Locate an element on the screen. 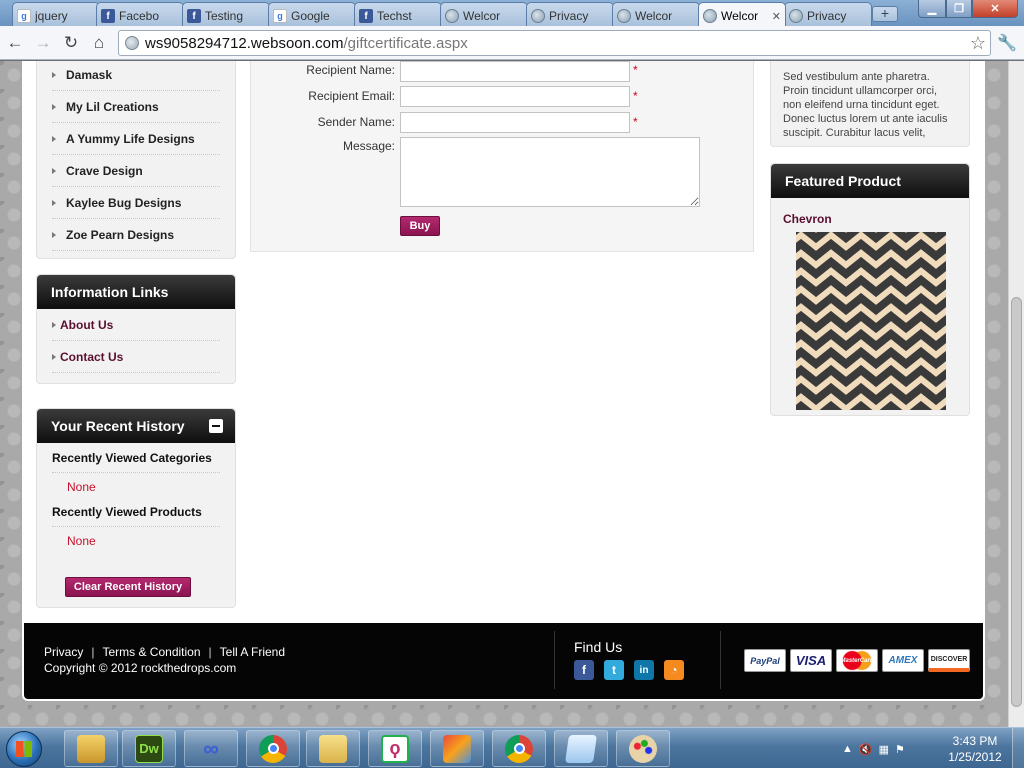  globe-icon is located at coordinates (624, 16).